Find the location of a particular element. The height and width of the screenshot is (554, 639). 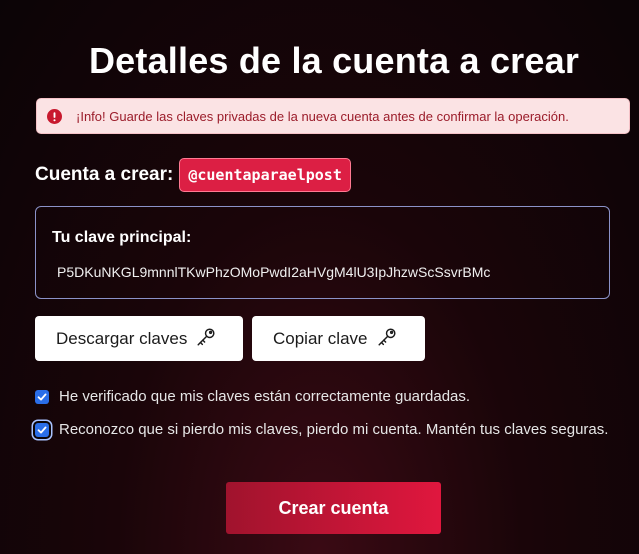

lose-keys-checkbox is located at coordinates (42, 429).